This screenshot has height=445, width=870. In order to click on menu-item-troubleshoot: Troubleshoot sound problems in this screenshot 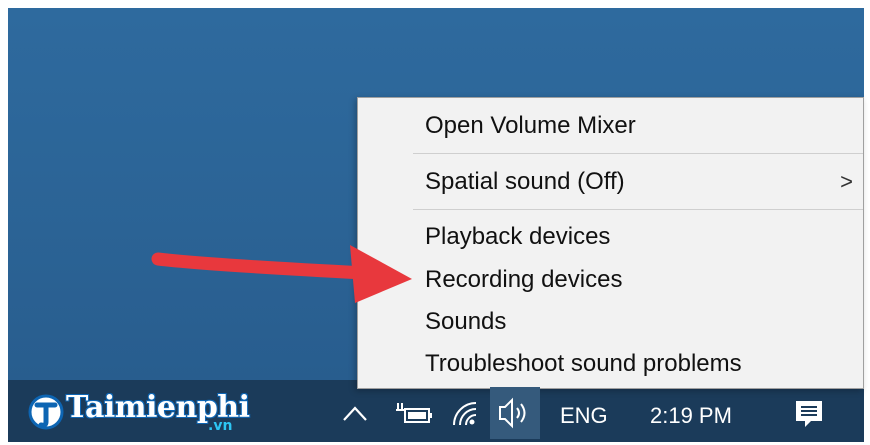, I will do `click(610, 364)`.